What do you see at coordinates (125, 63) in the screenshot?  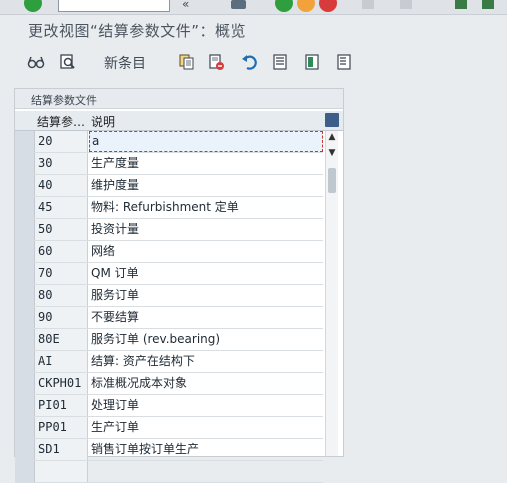 I see `new-entries-button: 新条目` at bounding box center [125, 63].